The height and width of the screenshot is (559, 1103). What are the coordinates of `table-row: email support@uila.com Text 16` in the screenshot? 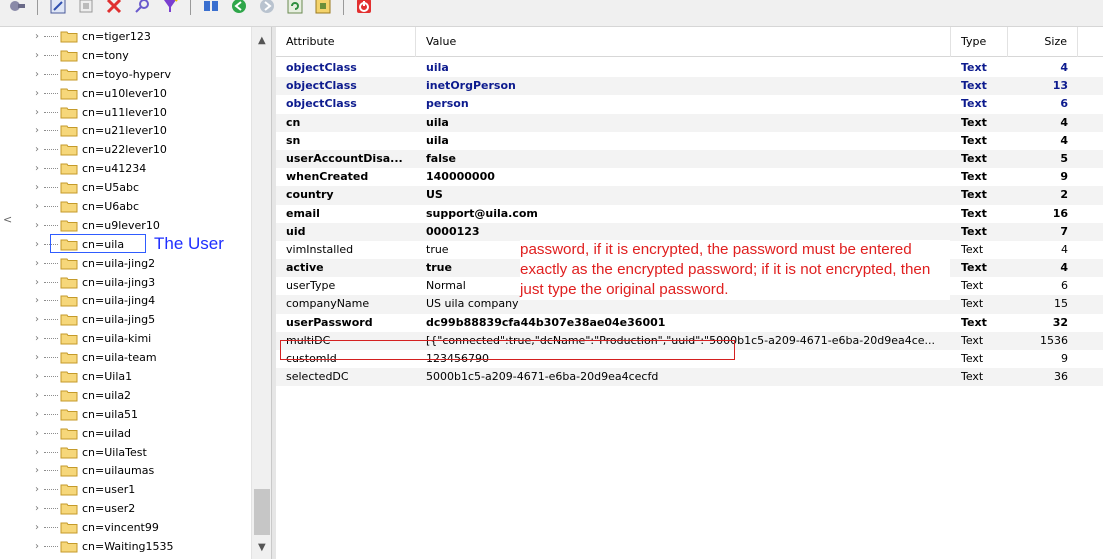 It's located at (689, 214).